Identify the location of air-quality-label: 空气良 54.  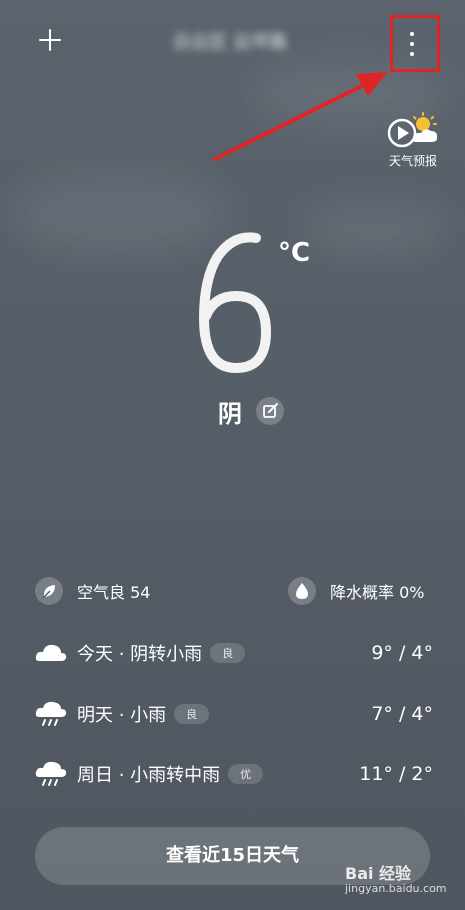
(114, 592).